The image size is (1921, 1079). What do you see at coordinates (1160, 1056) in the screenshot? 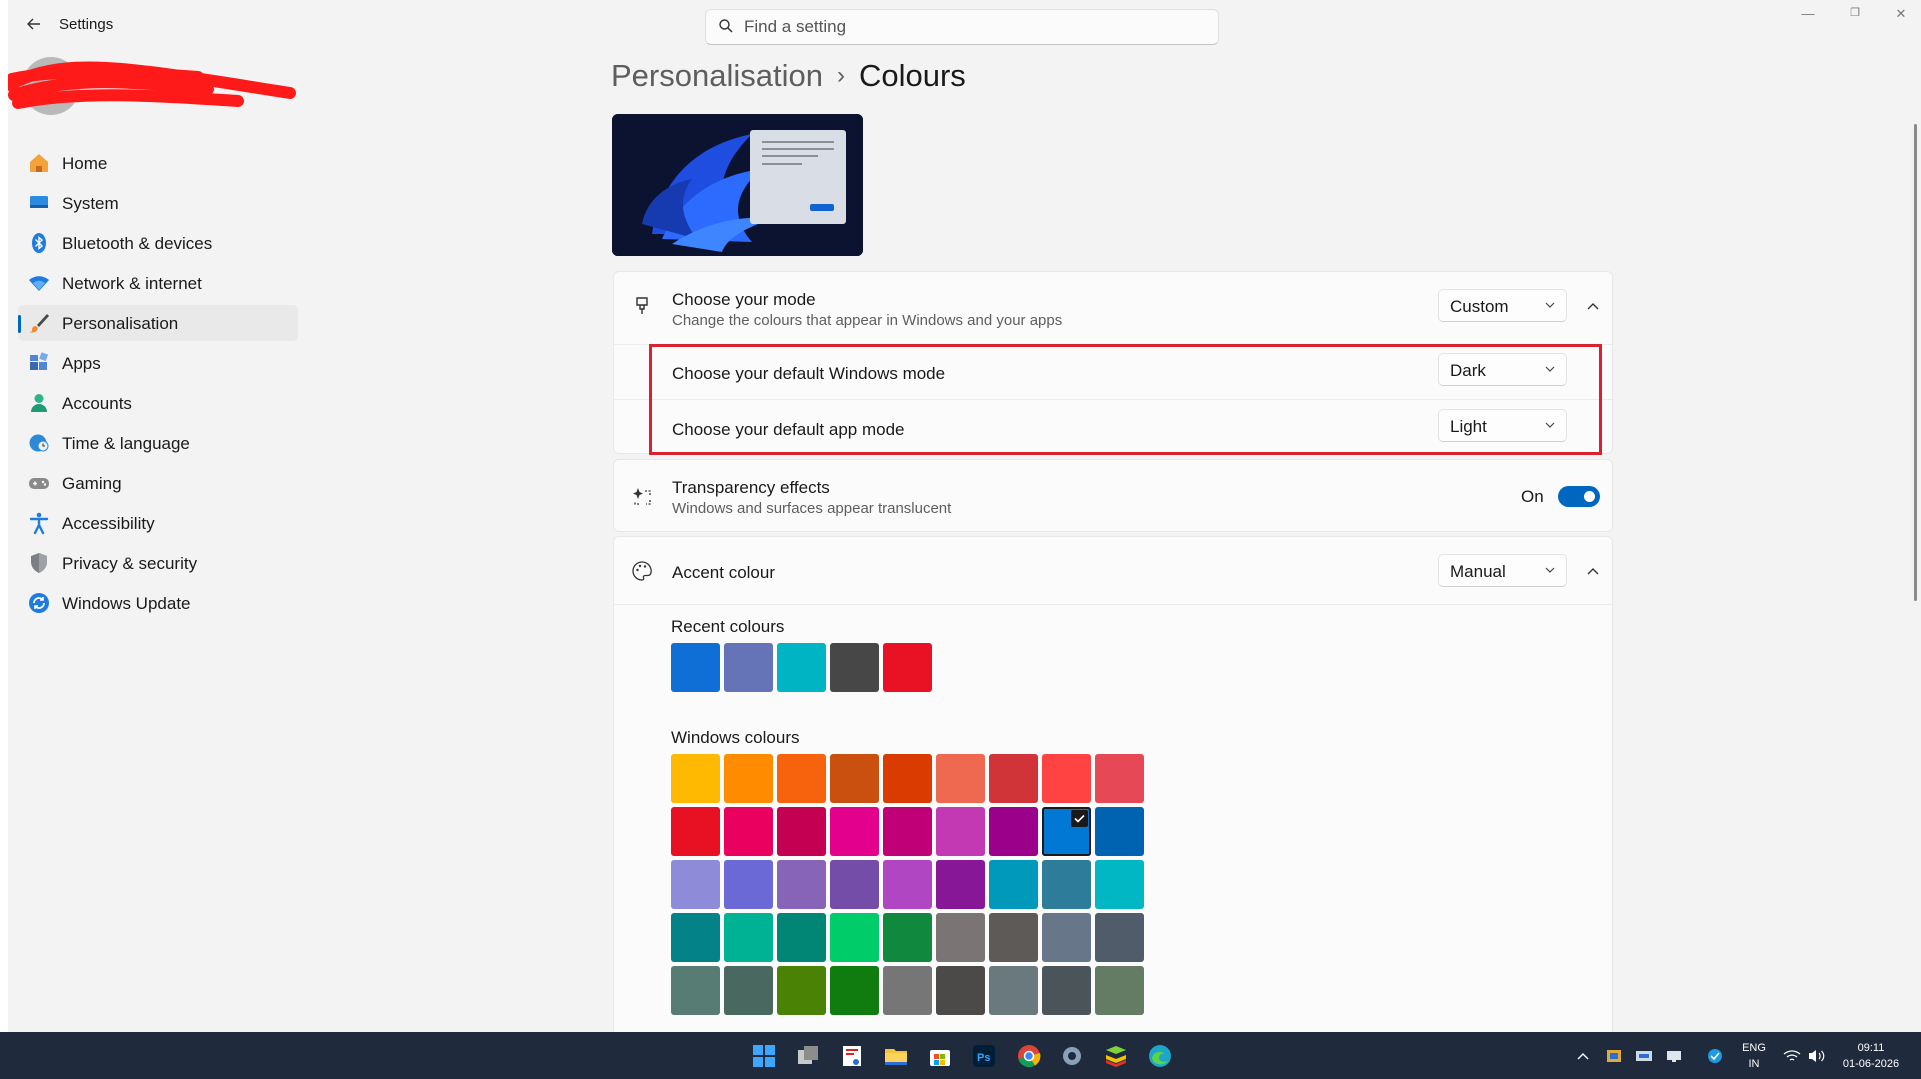
I see `edge-icon` at bounding box center [1160, 1056].